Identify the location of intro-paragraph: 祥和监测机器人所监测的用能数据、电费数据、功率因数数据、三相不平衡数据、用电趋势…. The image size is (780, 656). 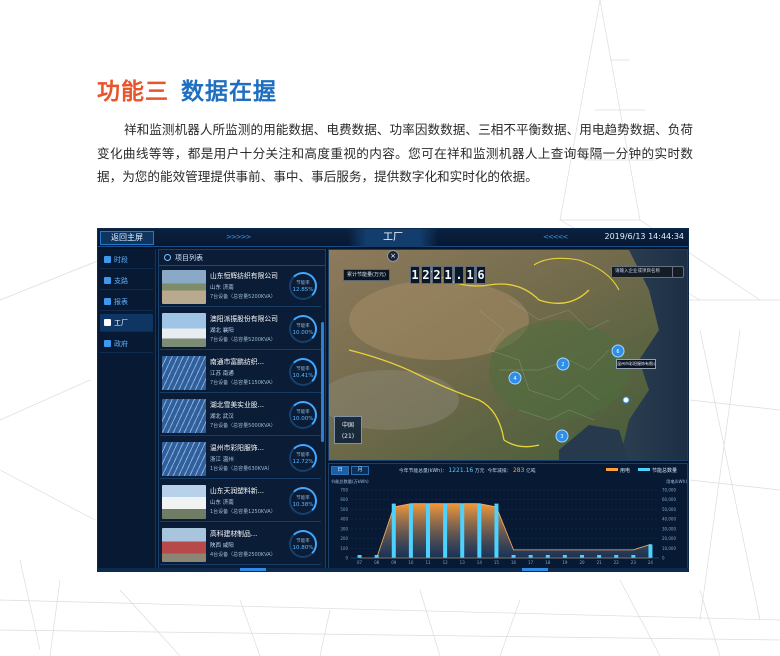
(395, 153).